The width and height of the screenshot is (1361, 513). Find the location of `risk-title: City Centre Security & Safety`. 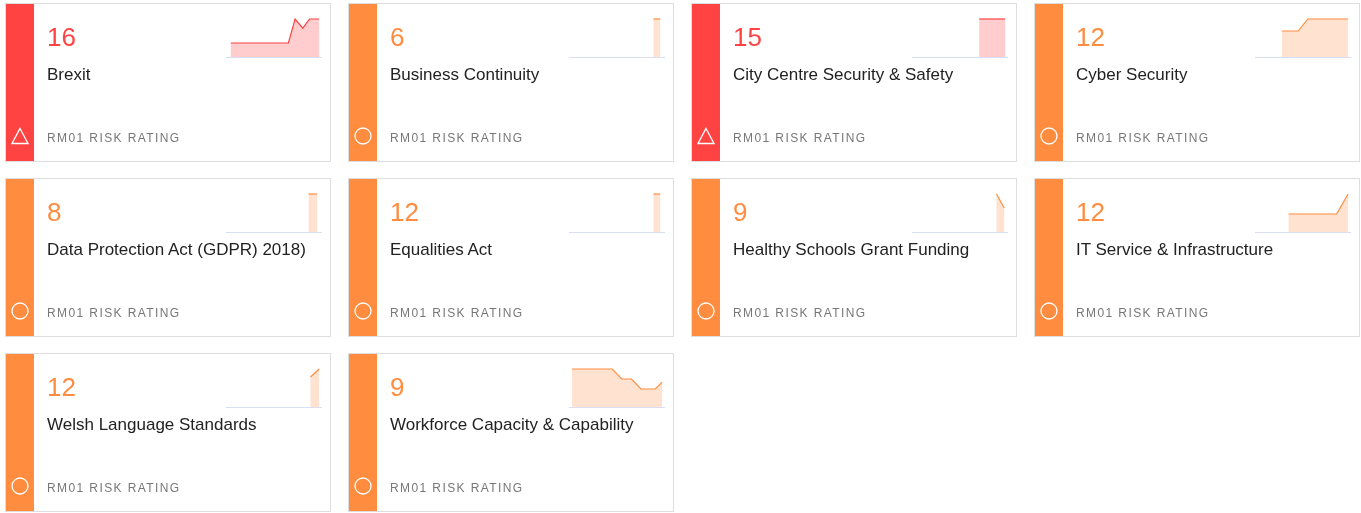

risk-title: City Centre Security & Safety is located at coordinates (844, 75).